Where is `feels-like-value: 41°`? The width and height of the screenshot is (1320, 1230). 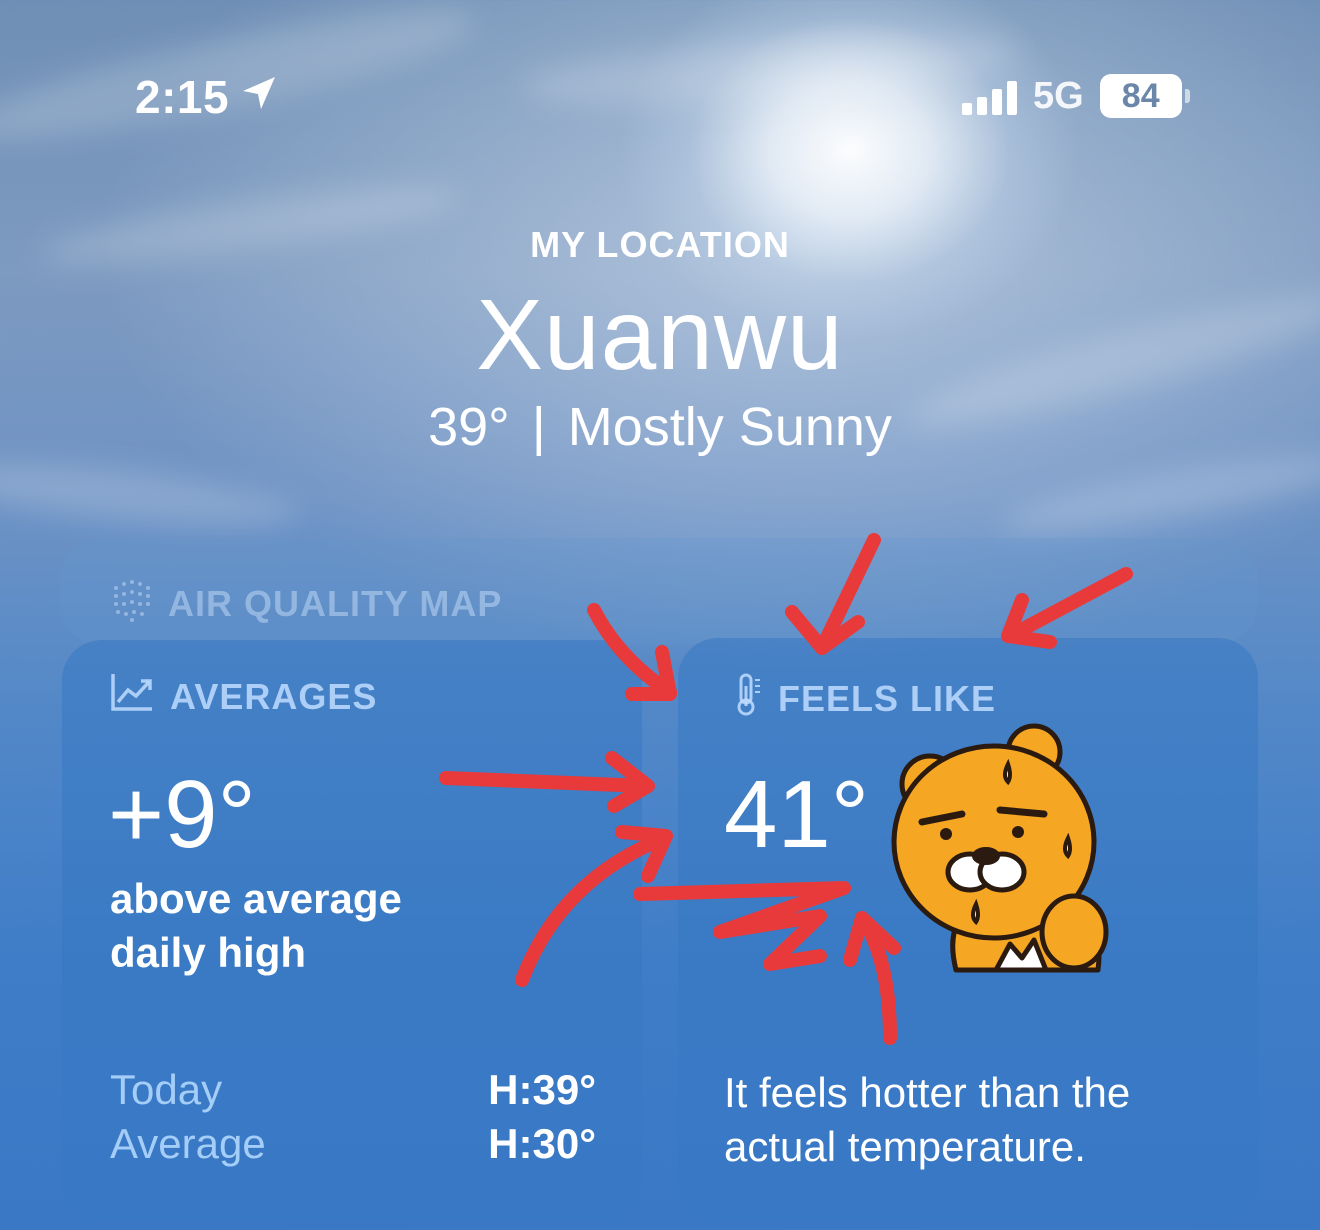 feels-like-value: 41° is located at coordinates (797, 814).